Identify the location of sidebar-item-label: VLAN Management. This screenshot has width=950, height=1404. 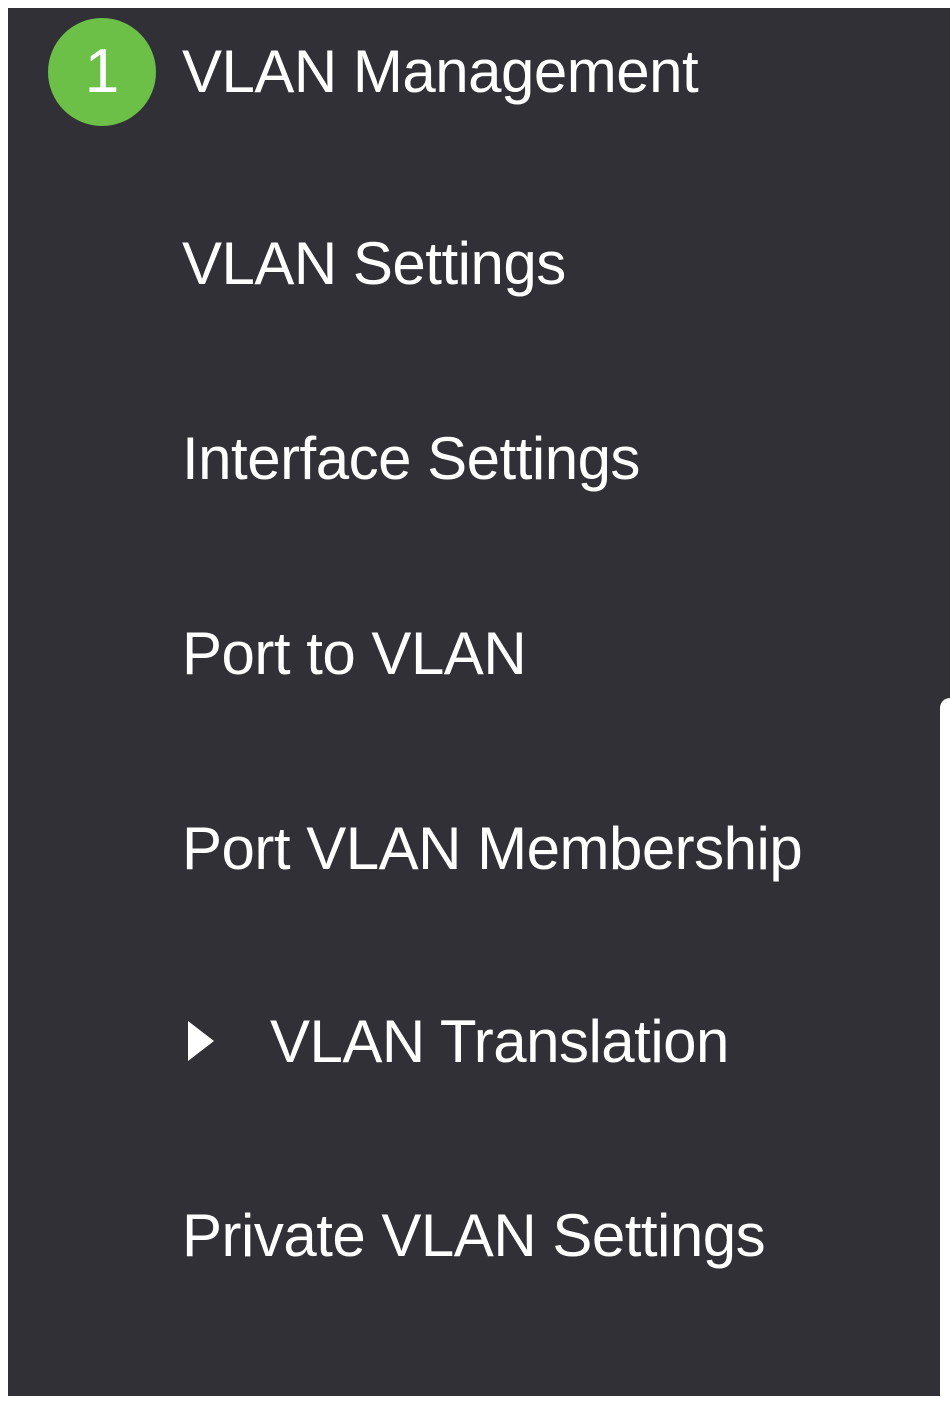
(440, 71).